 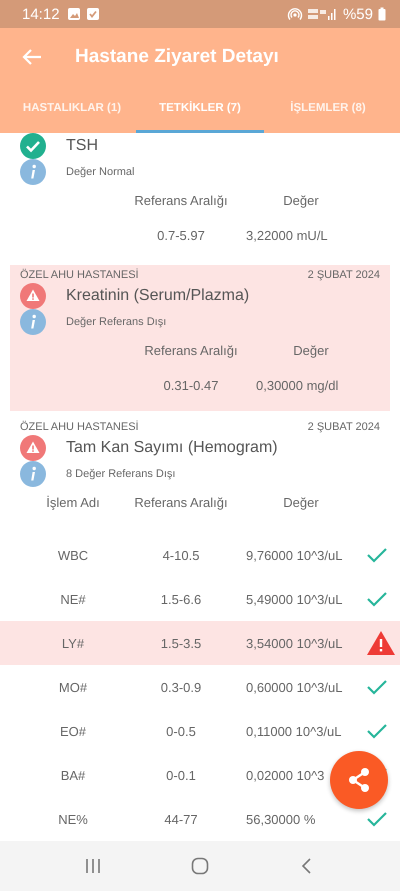 What do you see at coordinates (191, 385) in the screenshot?
I see `table-cell: 0.31-0.47` at bounding box center [191, 385].